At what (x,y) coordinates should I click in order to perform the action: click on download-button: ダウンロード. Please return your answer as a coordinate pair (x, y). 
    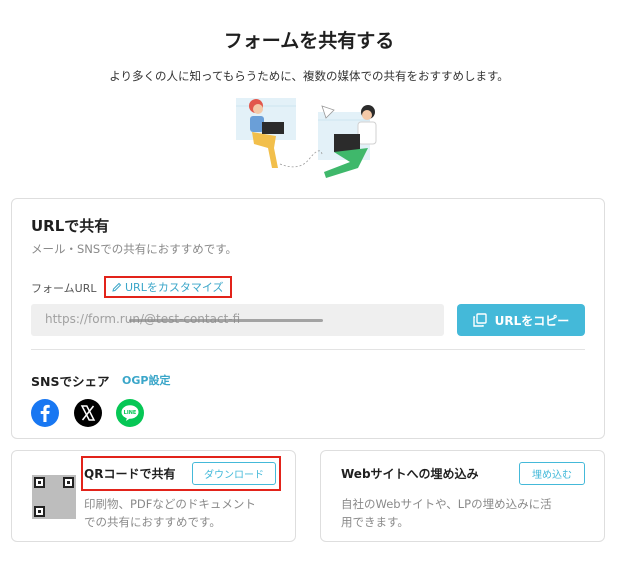
    Looking at the image, I should click on (234, 473).